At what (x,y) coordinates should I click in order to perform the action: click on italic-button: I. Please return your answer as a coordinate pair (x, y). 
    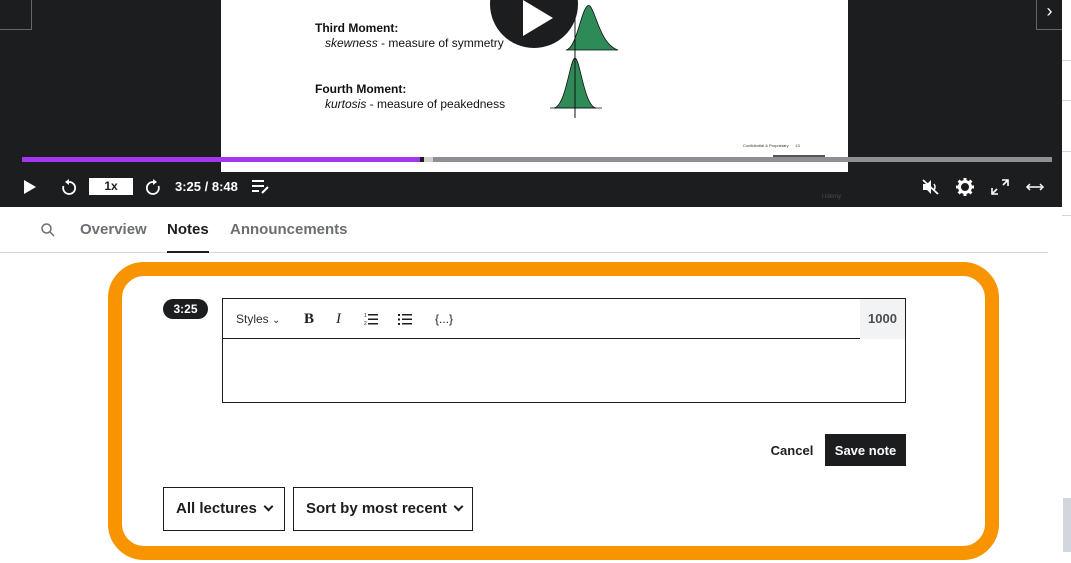
    Looking at the image, I should click on (338, 319).